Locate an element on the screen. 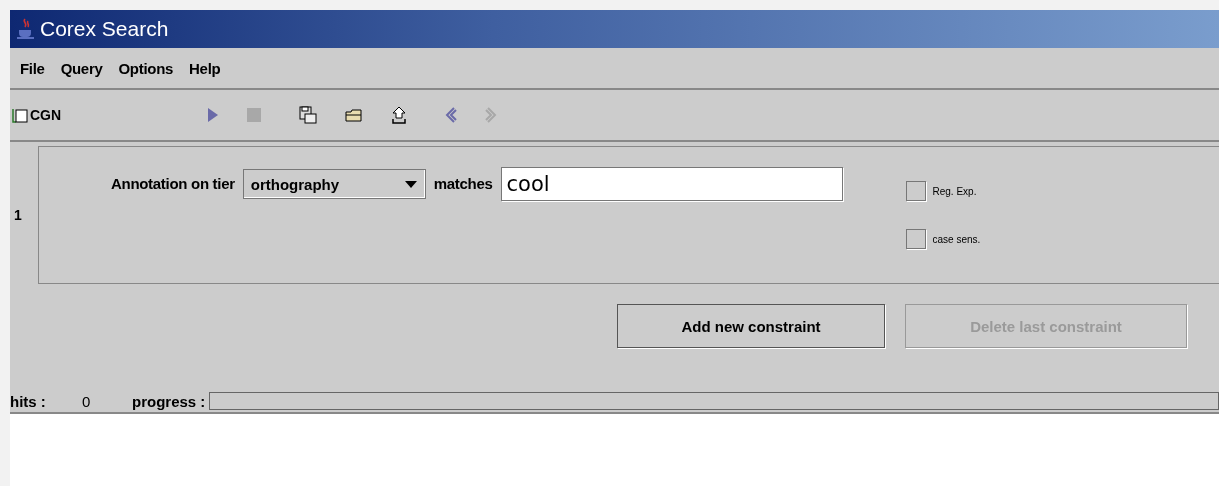 This screenshot has width=1219, height=486. tier-dropdown: orthography is located at coordinates (334, 184).